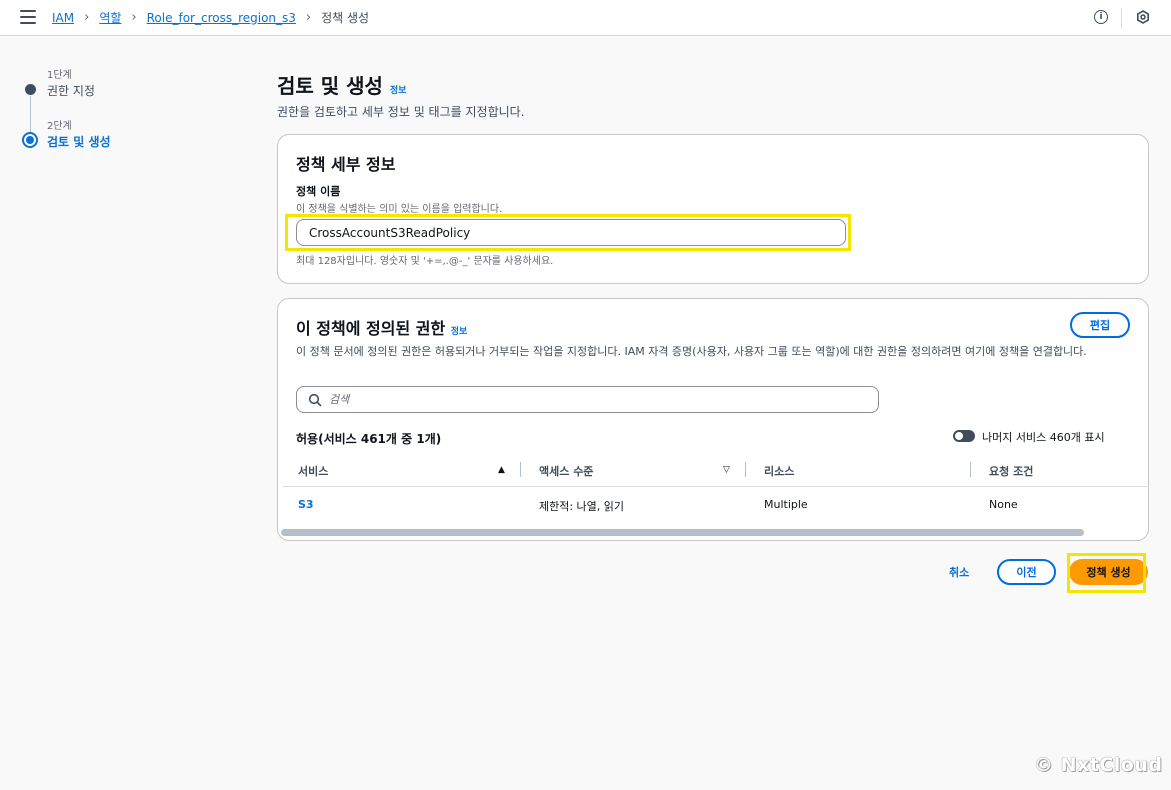 Image resolution: width=1171 pixels, height=790 pixels. I want to click on request-condition-cell: None, so click(1003, 504).